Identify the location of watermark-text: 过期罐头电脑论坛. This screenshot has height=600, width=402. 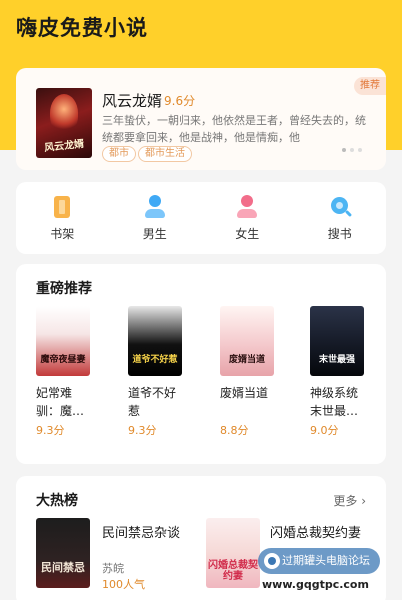
(326, 560).